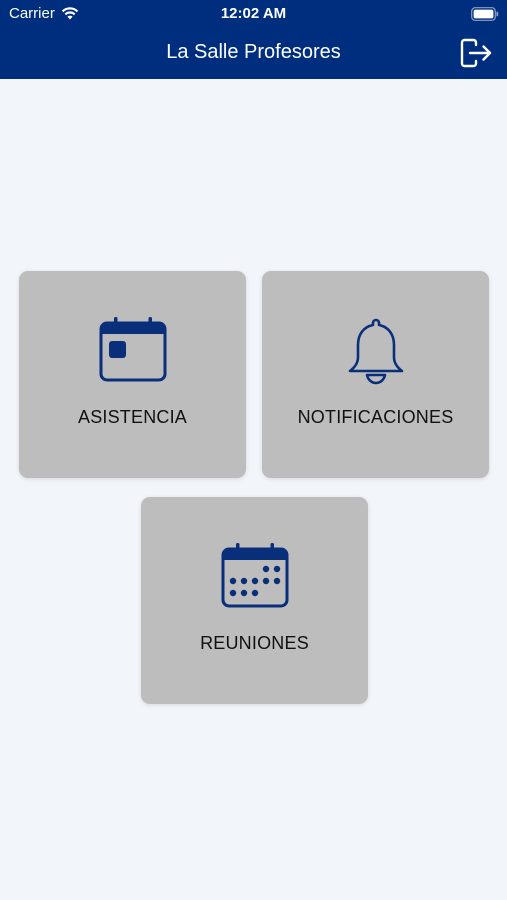  What do you see at coordinates (132, 417) in the screenshot?
I see `asistencia-label: ASISTENCIA` at bounding box center [132, 417].